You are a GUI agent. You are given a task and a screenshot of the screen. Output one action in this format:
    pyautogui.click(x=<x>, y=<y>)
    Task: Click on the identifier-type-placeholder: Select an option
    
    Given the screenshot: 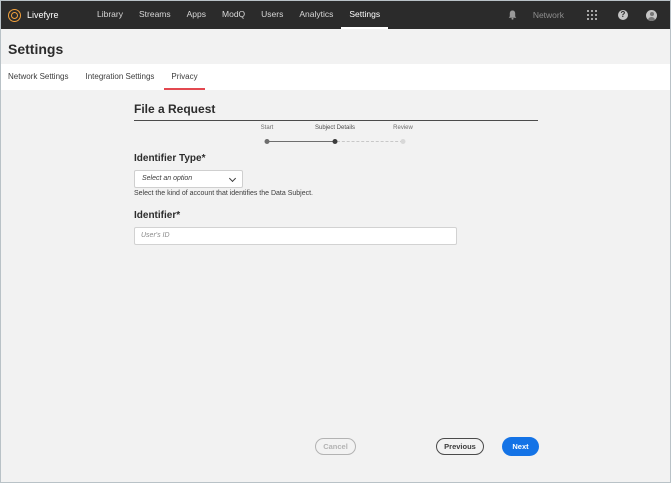 What is the action you would take?
    pyautogui.click(x=167, y=178)
    